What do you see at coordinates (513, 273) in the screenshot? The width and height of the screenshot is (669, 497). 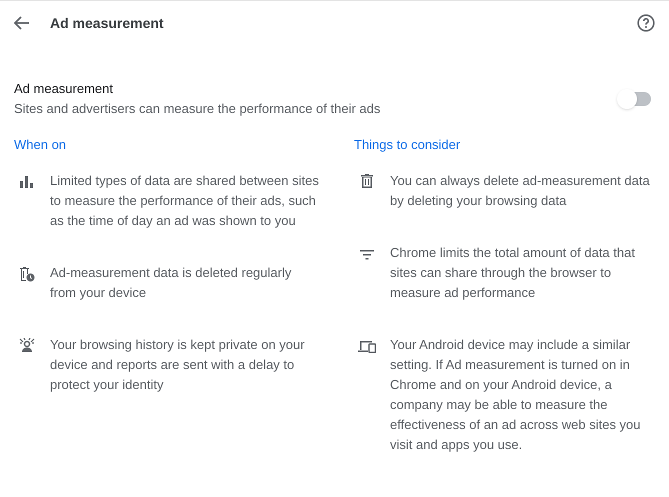 I see `info-text: Chrome limits the total amount of data that sites can share through the browser to measure ad performance` at bounding box center [513, 273].